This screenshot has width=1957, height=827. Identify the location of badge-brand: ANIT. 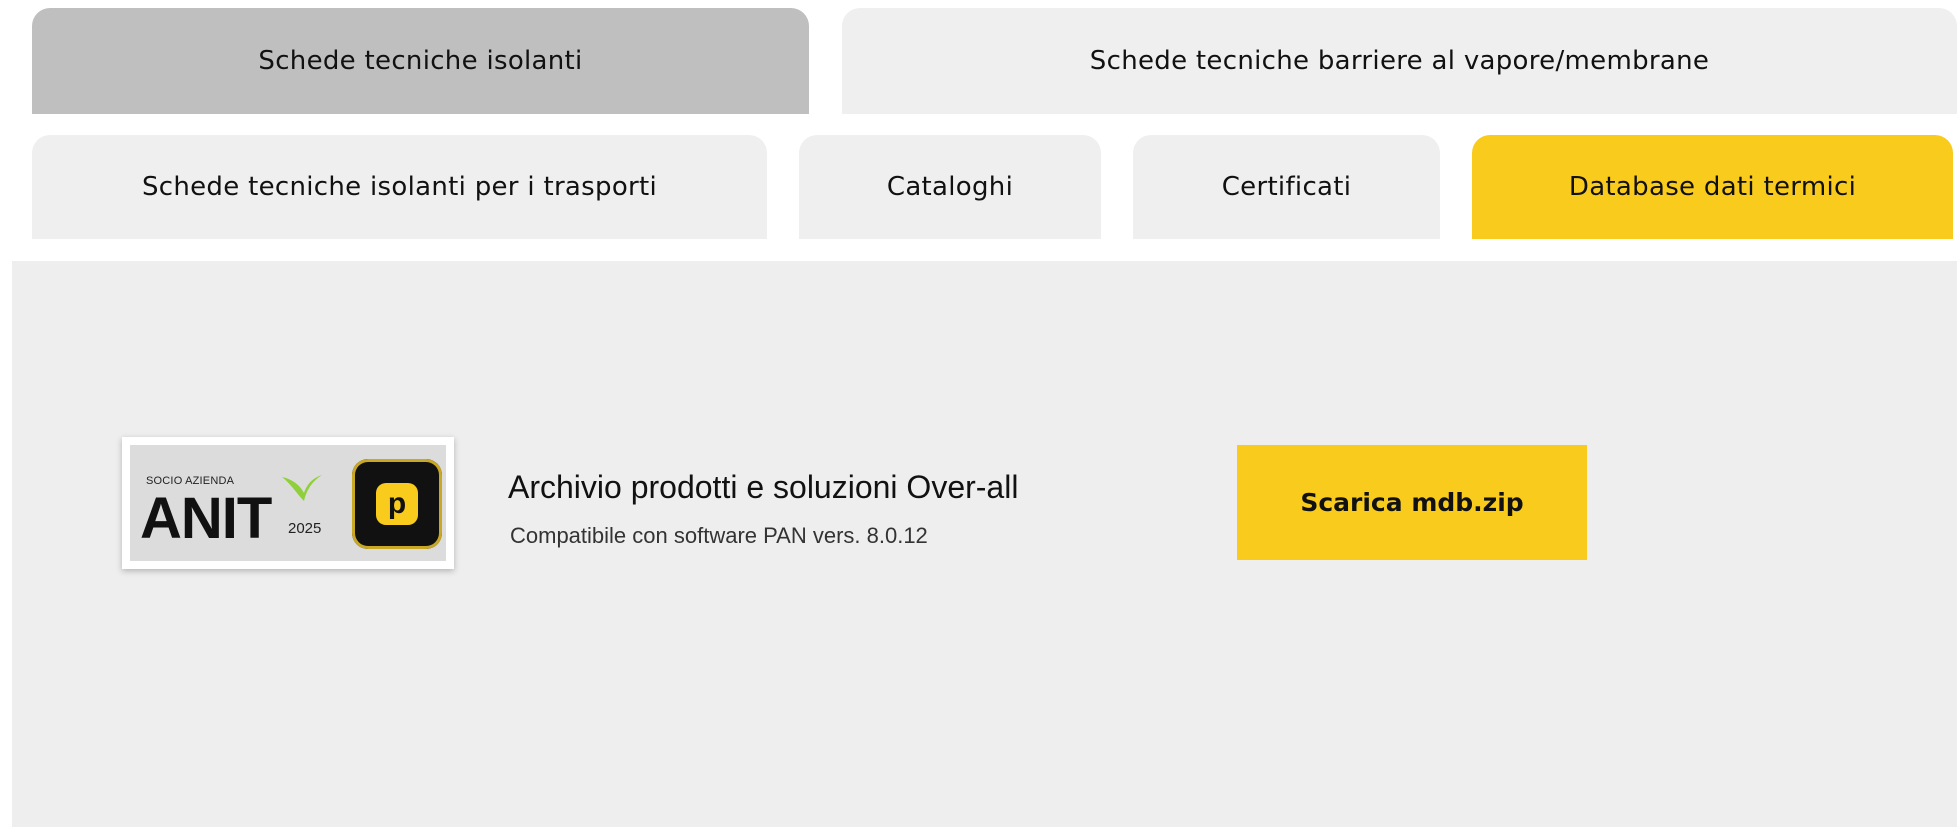
(206, 518).